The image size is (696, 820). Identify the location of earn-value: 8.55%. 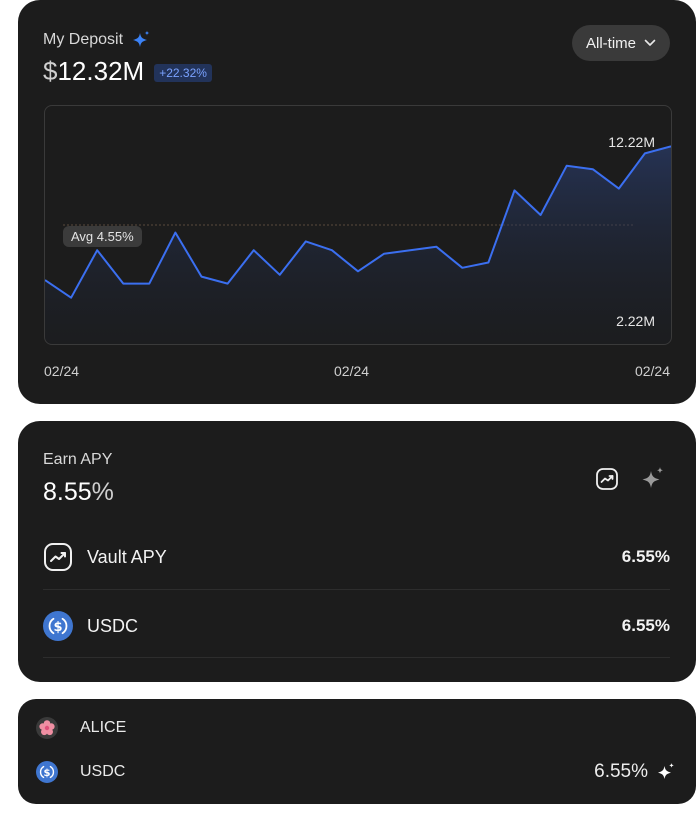
(78, 492).